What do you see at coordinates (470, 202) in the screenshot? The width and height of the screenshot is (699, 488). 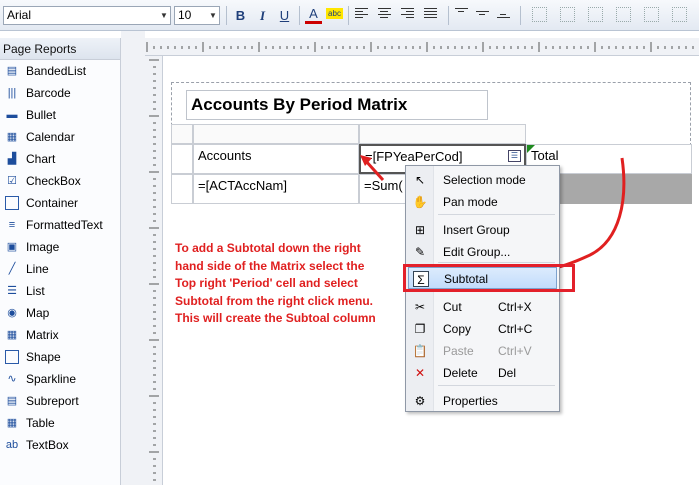 I see `menu-item-label: Pan mode` at bounding box center [470, 202].